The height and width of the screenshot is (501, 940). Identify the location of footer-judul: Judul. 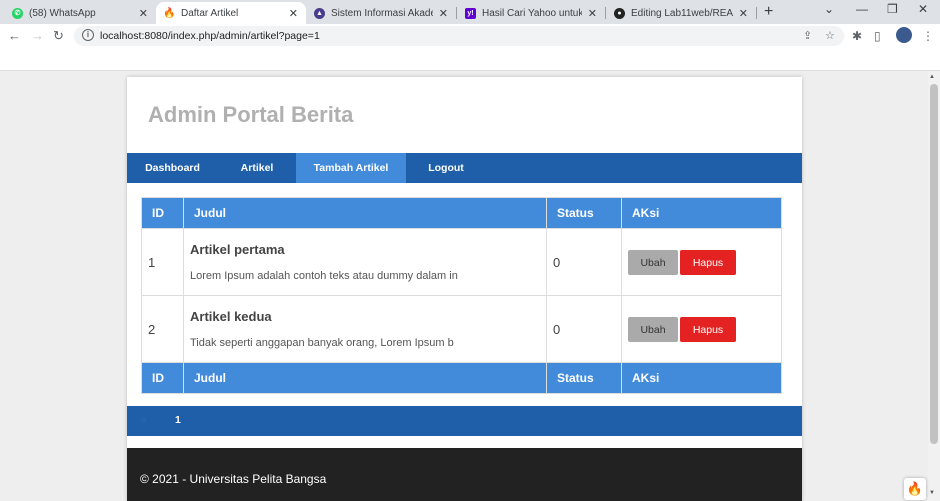
(365, 378).